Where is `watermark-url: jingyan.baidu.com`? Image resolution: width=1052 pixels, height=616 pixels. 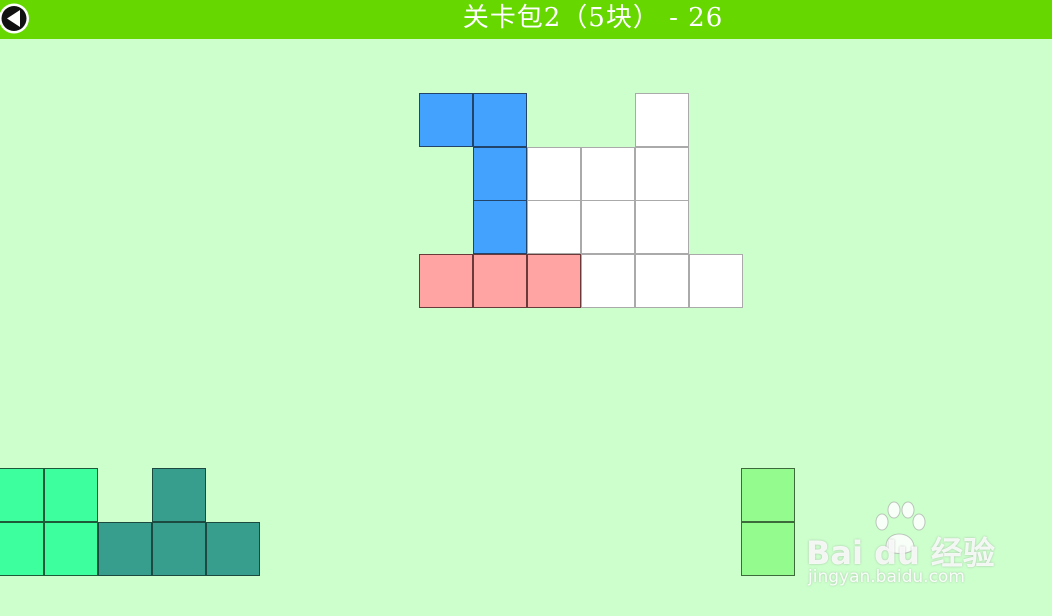
watermark-url: jingyan.baidu.com is located at coordinates (886, 577).